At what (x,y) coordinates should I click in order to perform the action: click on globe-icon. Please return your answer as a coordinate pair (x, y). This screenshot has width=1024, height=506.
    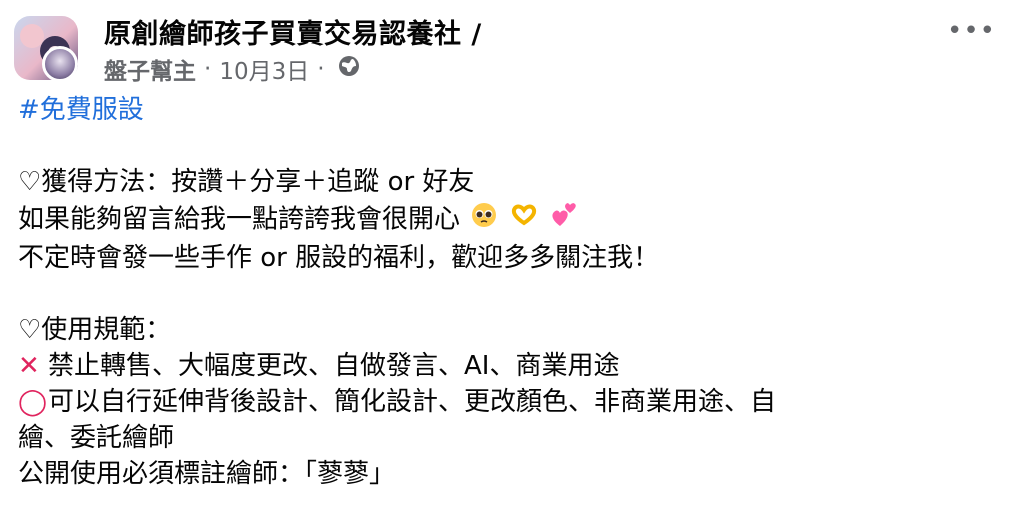
    Looking at the image, I should click on (349, 69).